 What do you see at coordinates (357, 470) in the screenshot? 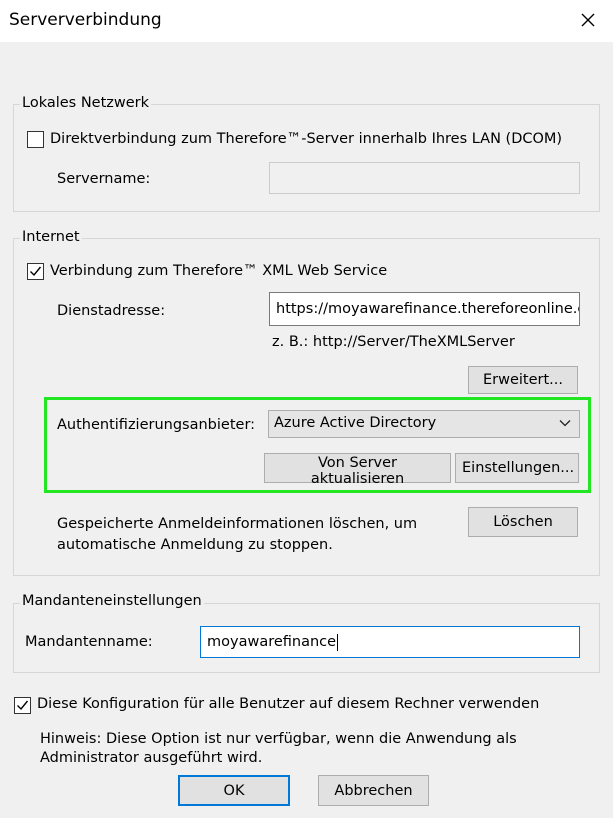
I see `update-from-server-button: Von Server aktualisieren` at bounding box center [357, 470].